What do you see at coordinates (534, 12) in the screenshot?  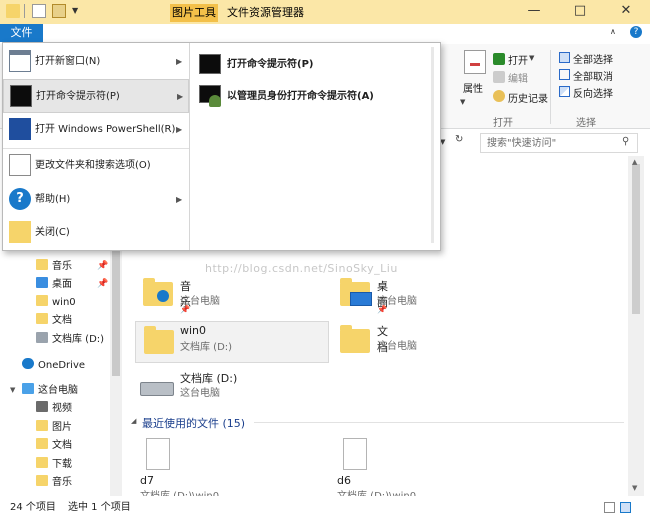 I see `minimize-button: —` at bounding box center [534, 12].